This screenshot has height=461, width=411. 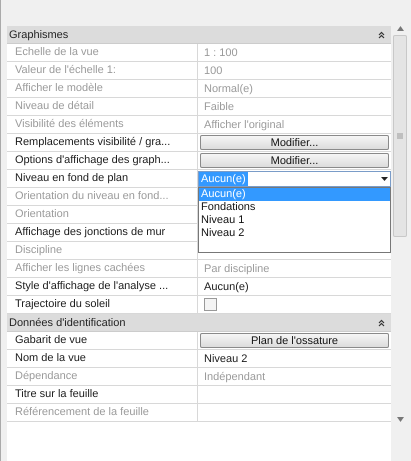 I want to click on property-label: Affichage des jonctions de mur, so click(x=102, y=232).